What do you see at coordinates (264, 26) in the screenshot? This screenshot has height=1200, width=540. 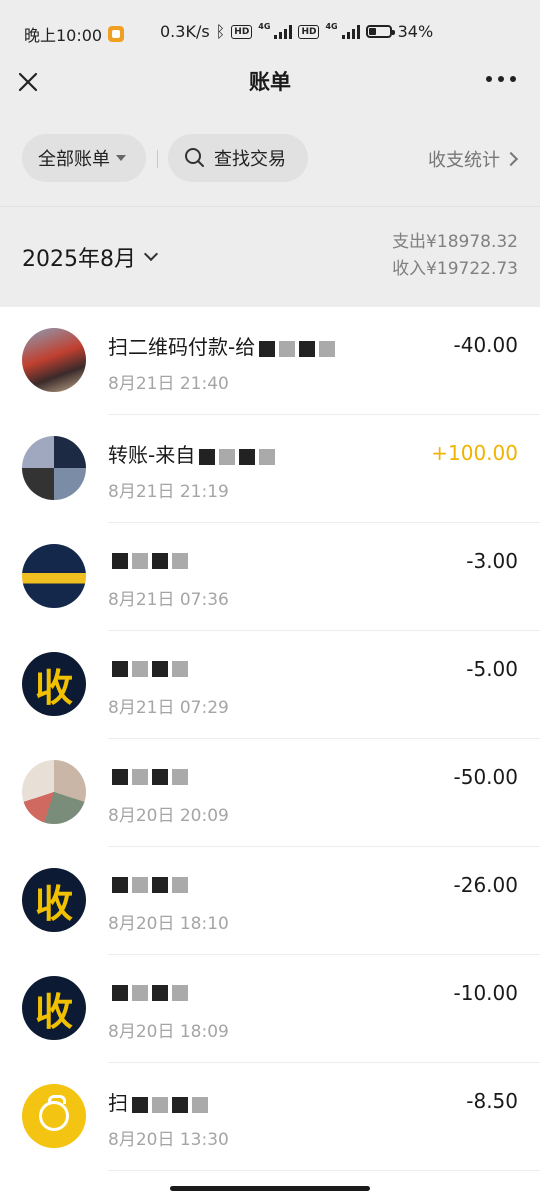 I see `network-type-1: 4G` at bounding box center [264, 26].